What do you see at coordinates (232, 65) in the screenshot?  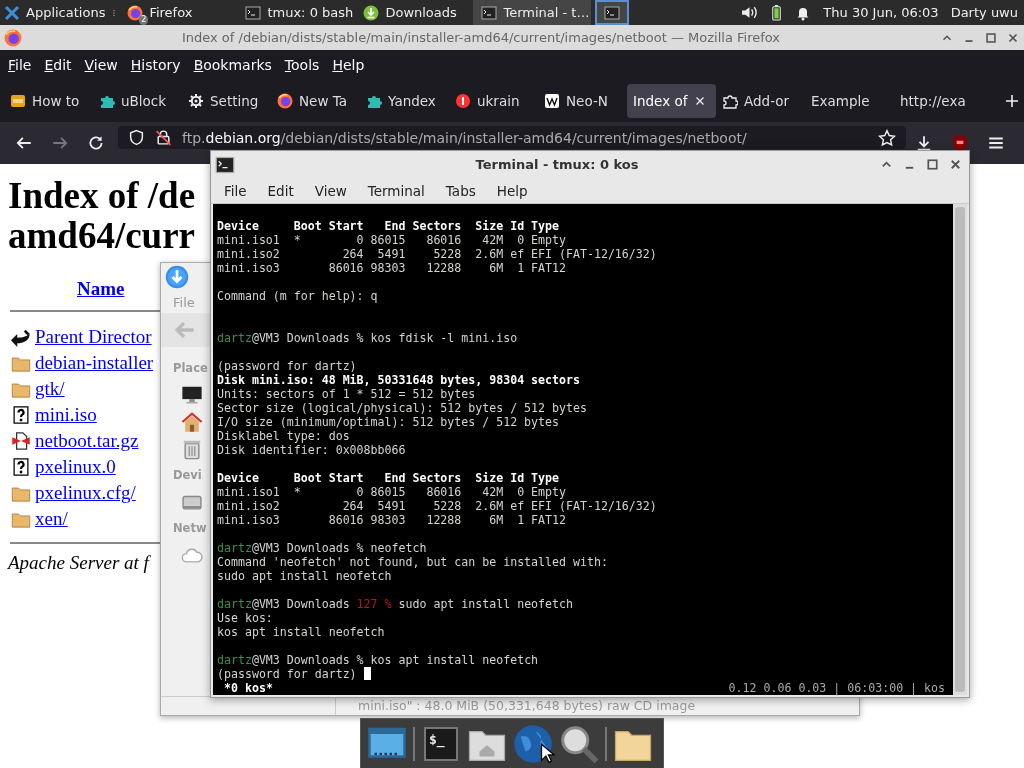 I see `menu-item: Bookmarks` at bounding box center [232, 65].